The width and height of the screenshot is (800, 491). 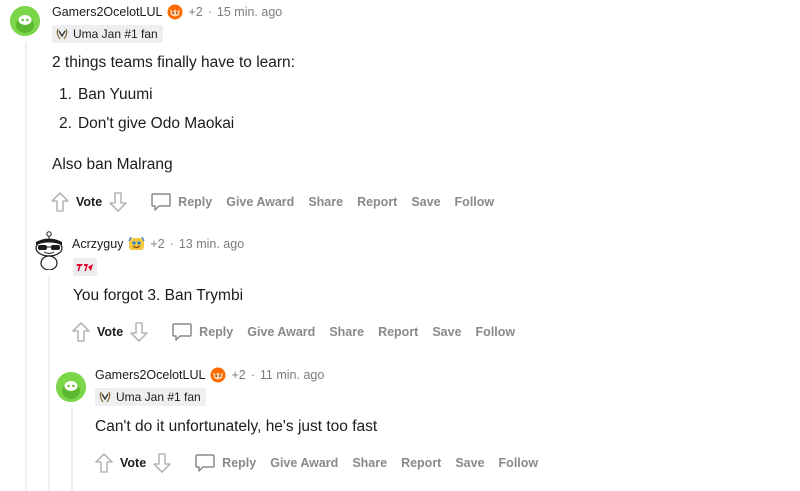 I want to click on username: Acrzyguy, so click(x=97, y=244).